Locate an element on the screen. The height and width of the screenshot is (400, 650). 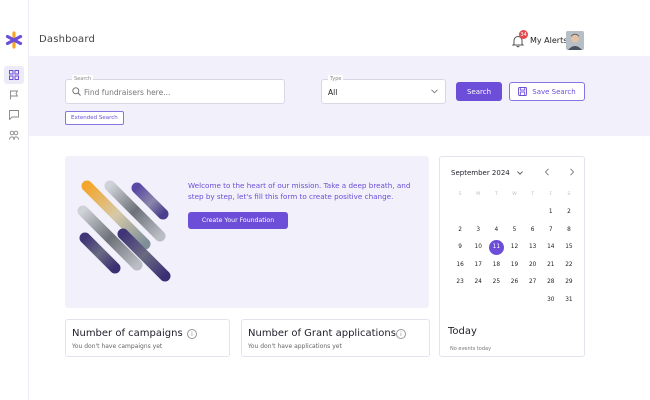
sidebar-item-messages is located at coordinates (14, 115).